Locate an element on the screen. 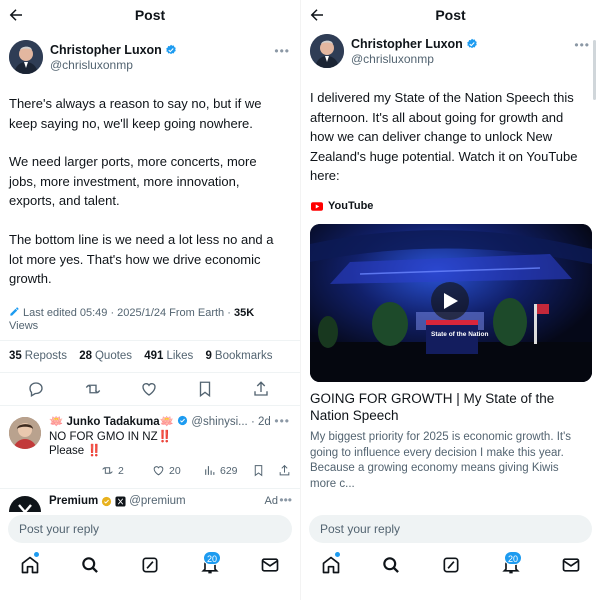 The height and width of the screenshot is (600, 600). reposts-label: Reposts is located at coordinates (45, 356).